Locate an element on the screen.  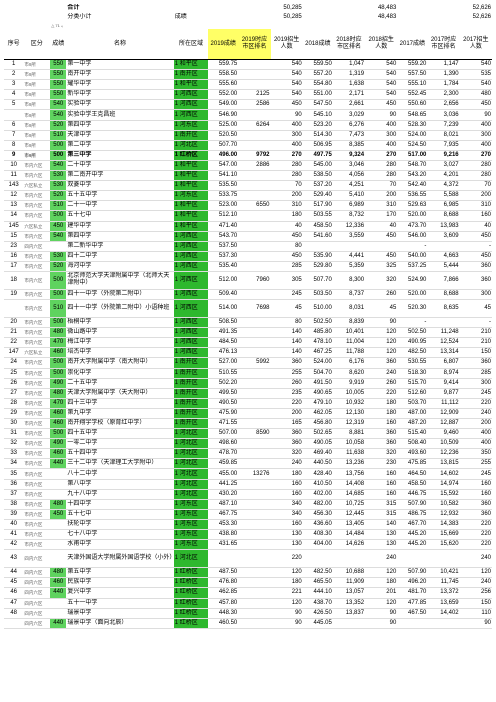
row-district: 1 河北区 is located at coordinates (191, 559).